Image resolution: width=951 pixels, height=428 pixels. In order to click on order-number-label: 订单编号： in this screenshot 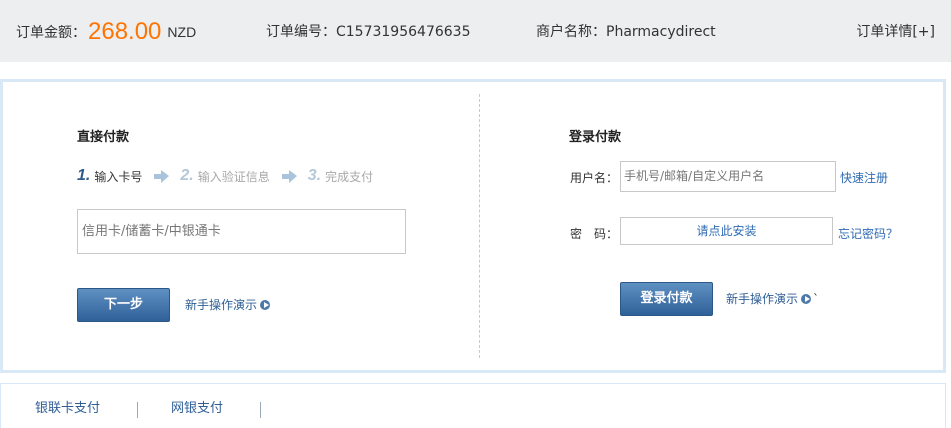, I will do `click(301, 32)`.